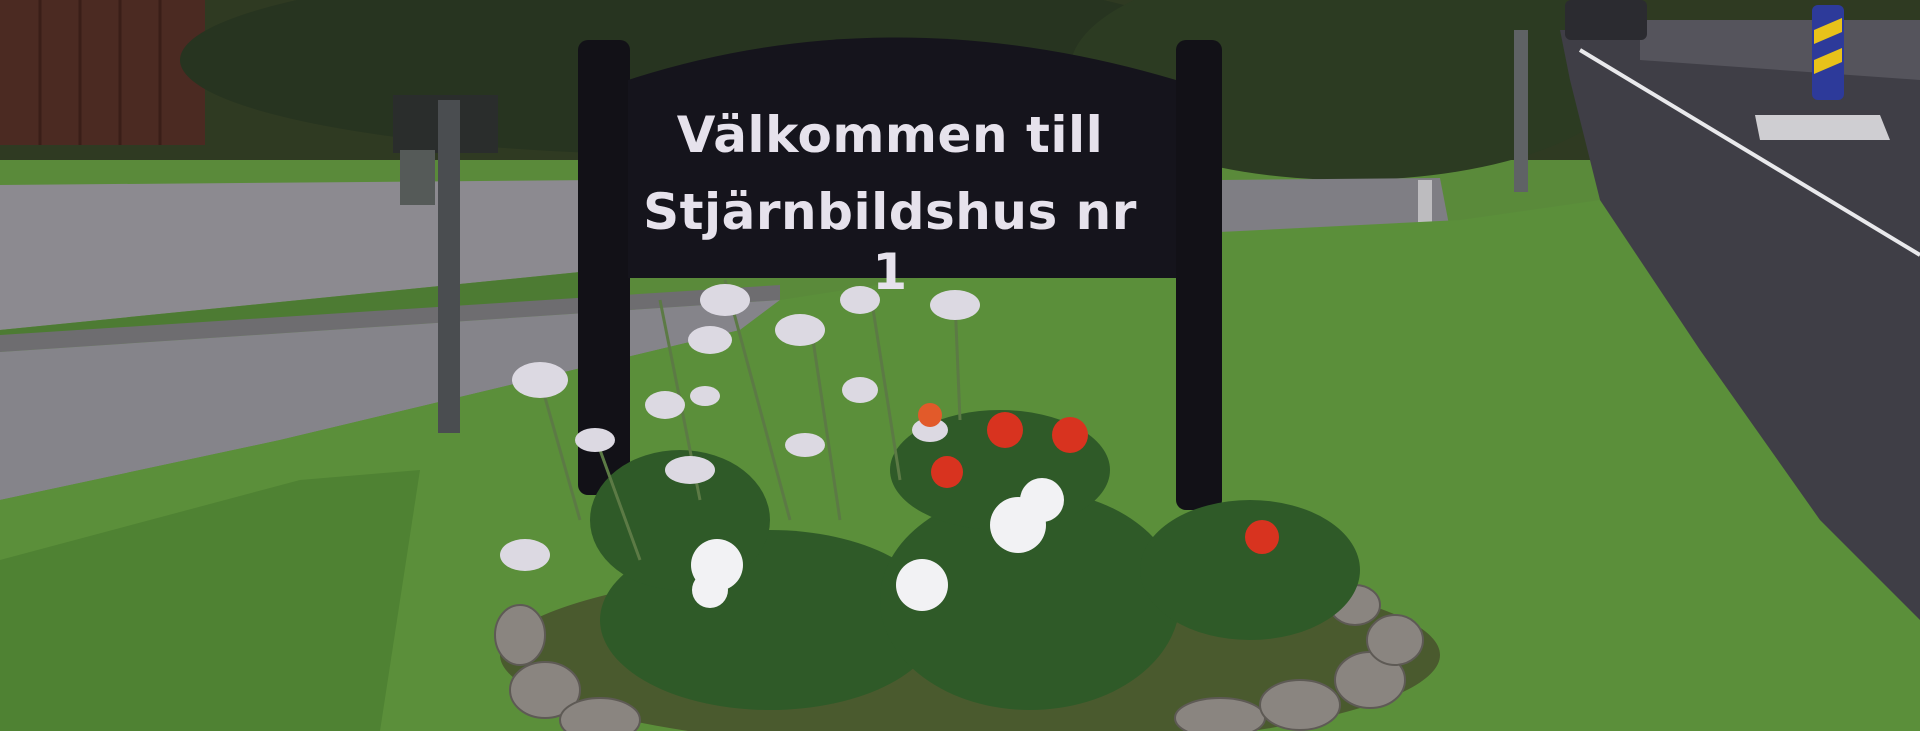  What do you see at coordinates (890, 135) in the screenshot?
I see `sign-title-line1: Välkommen till` at bounding box center [890, 135].